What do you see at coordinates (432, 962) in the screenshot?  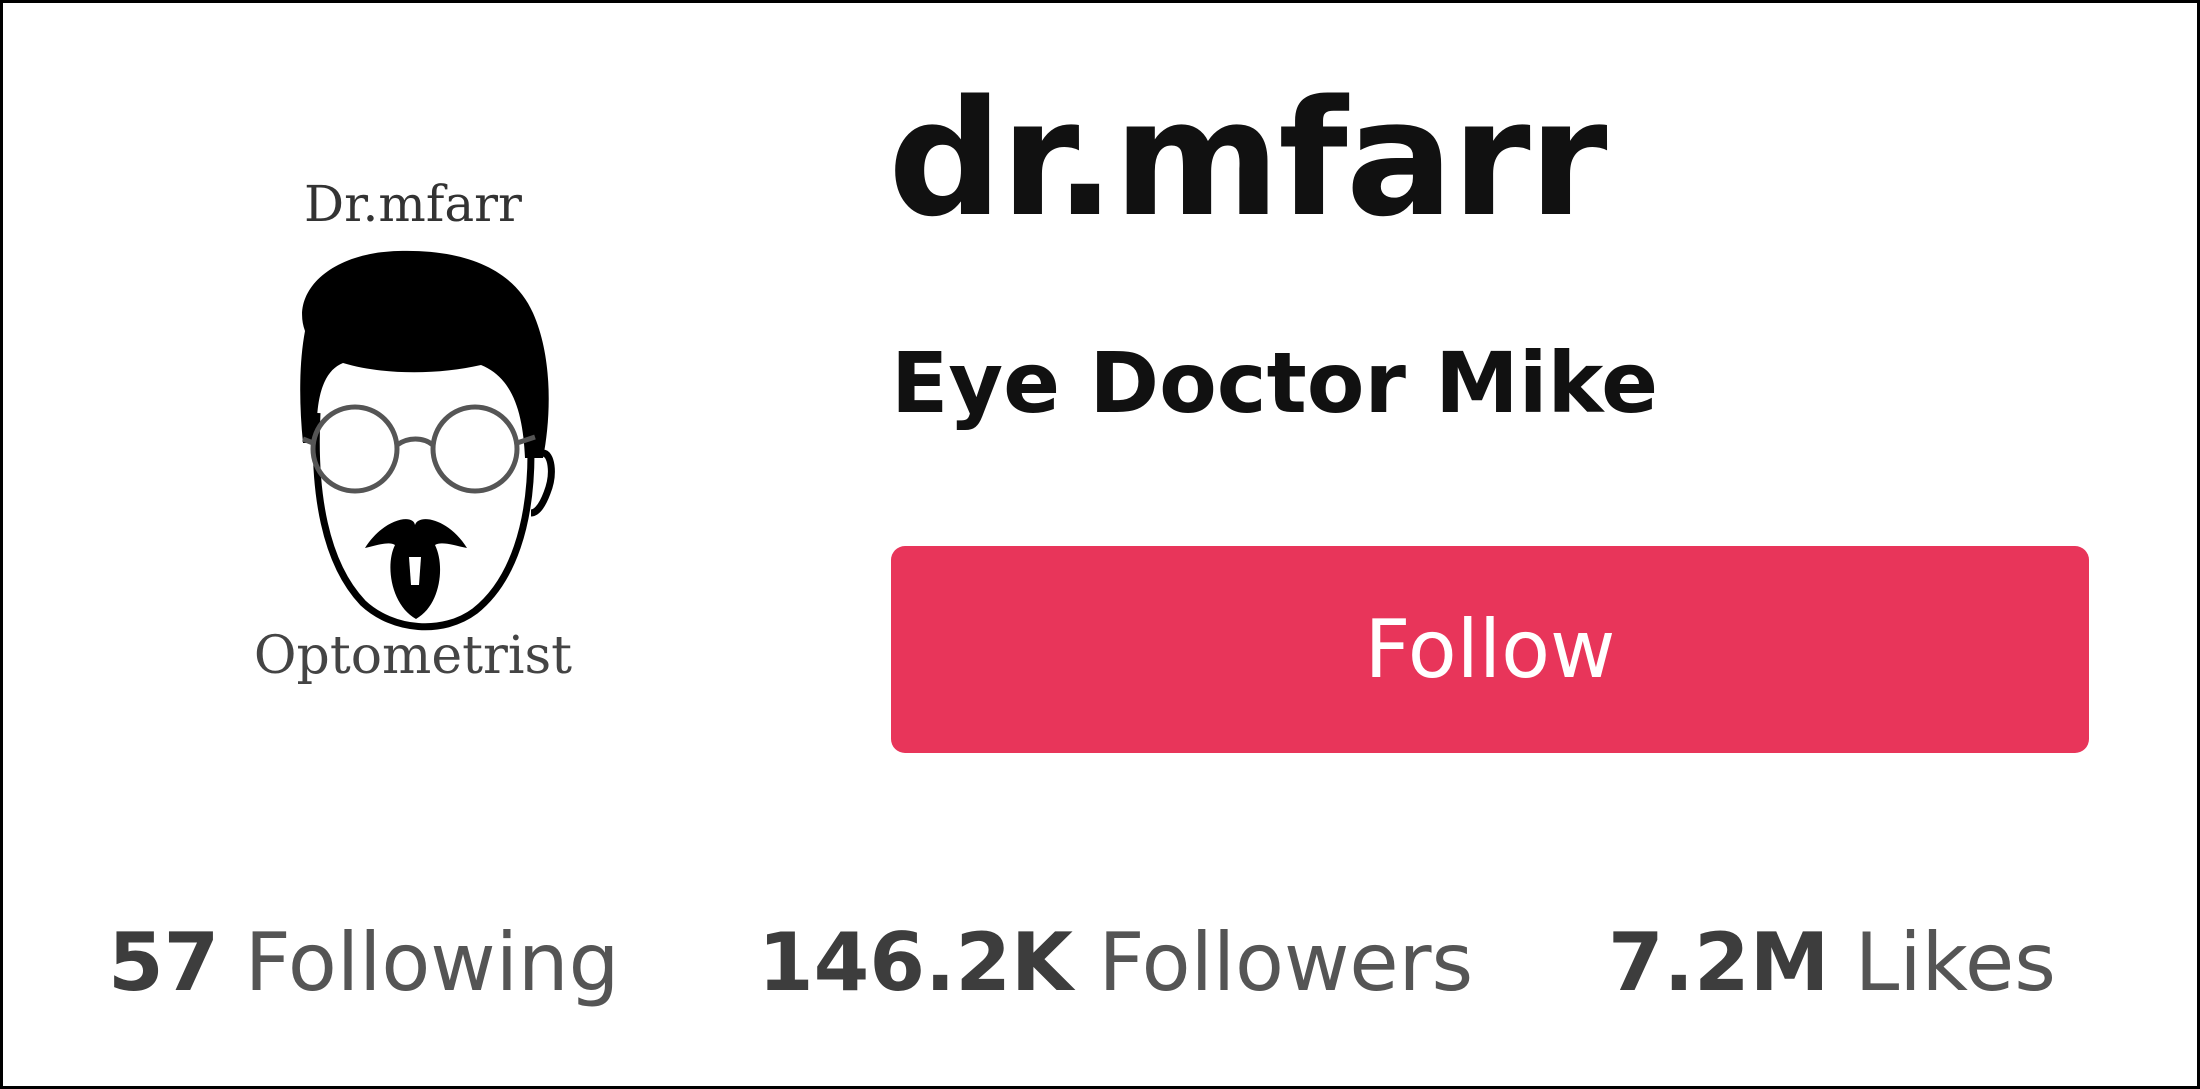 I see `following-label: Following` at bounding box center [432, 962].